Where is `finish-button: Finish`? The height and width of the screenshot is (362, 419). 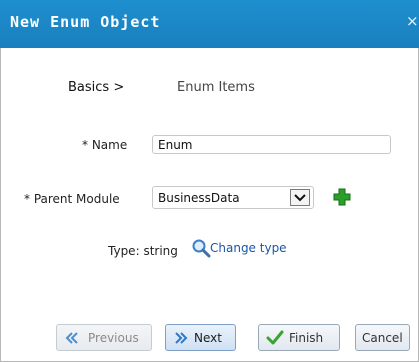
finish-button: Finish is located at coordinates (299, 337).